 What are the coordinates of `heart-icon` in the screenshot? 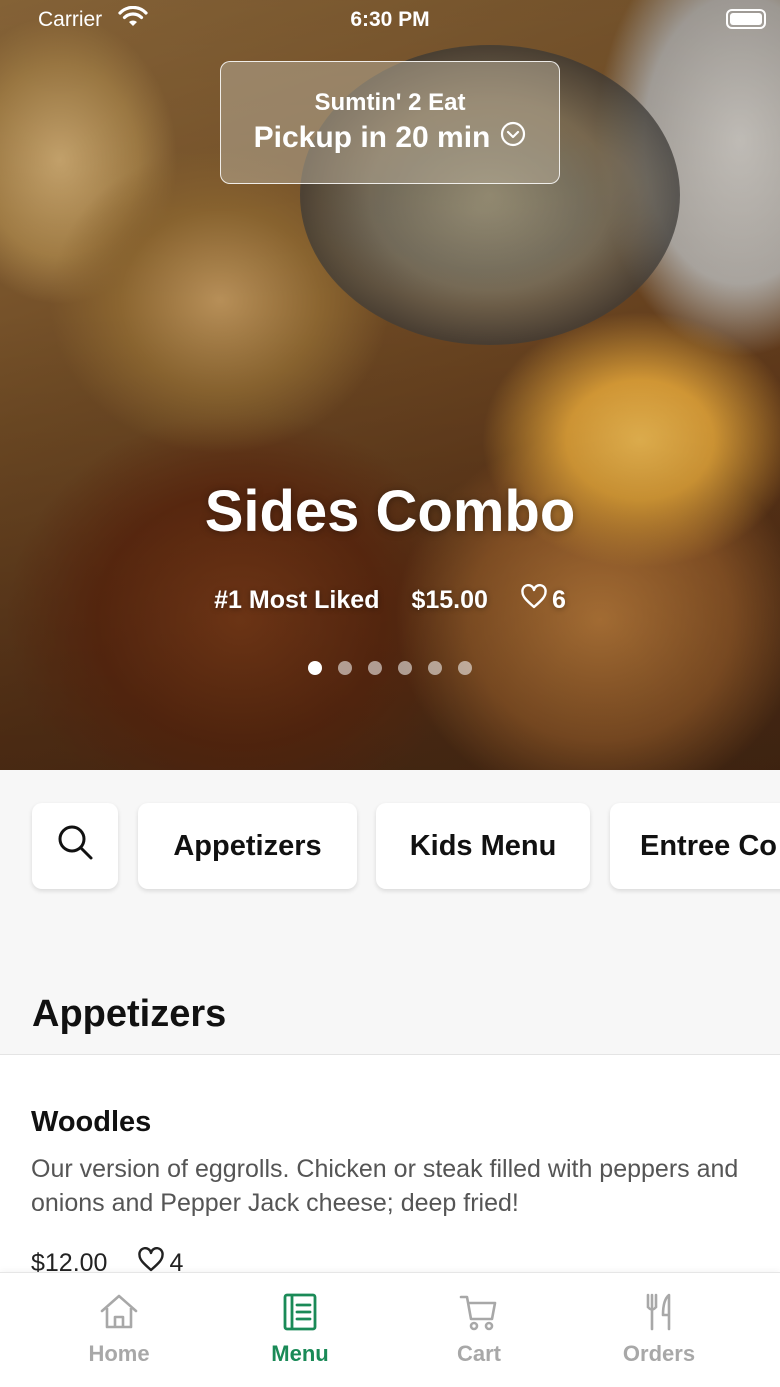 It's located at (534, 600).